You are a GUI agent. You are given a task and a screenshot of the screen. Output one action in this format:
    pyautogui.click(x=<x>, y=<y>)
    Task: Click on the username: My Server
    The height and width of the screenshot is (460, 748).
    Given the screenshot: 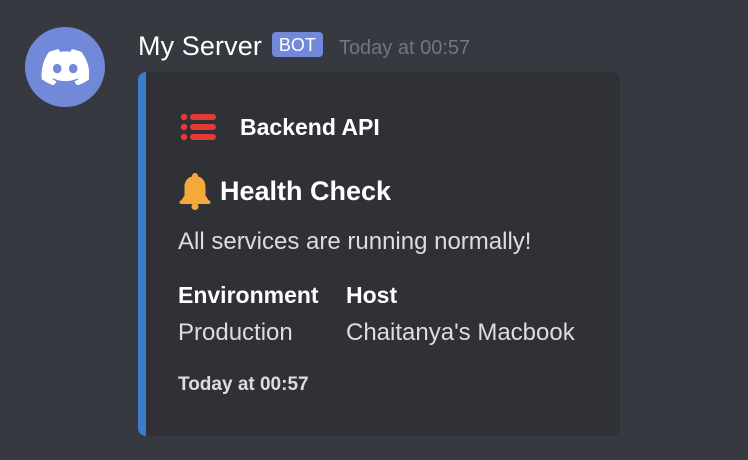 What is the action you would take?
    pyautogui.click(x=200, y=46)
    